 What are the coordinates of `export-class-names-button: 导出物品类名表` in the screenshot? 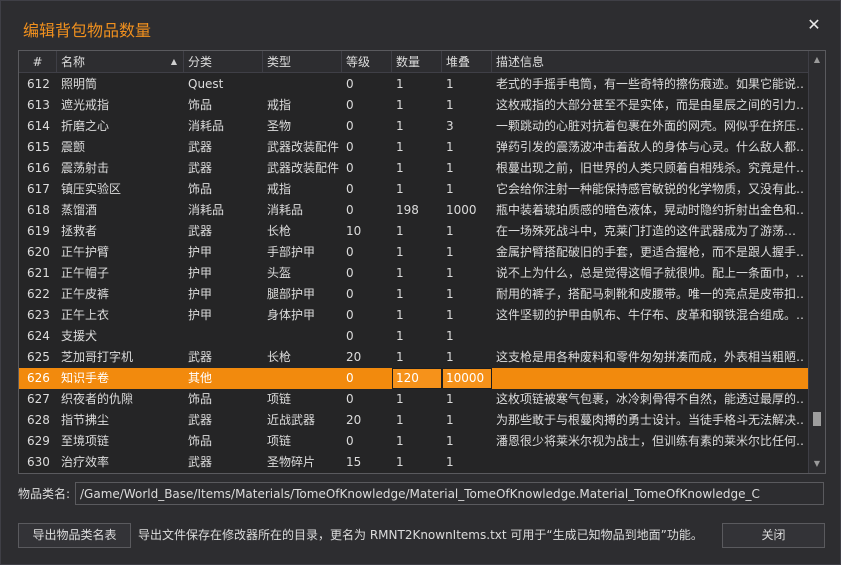 It's located at (74, 535).